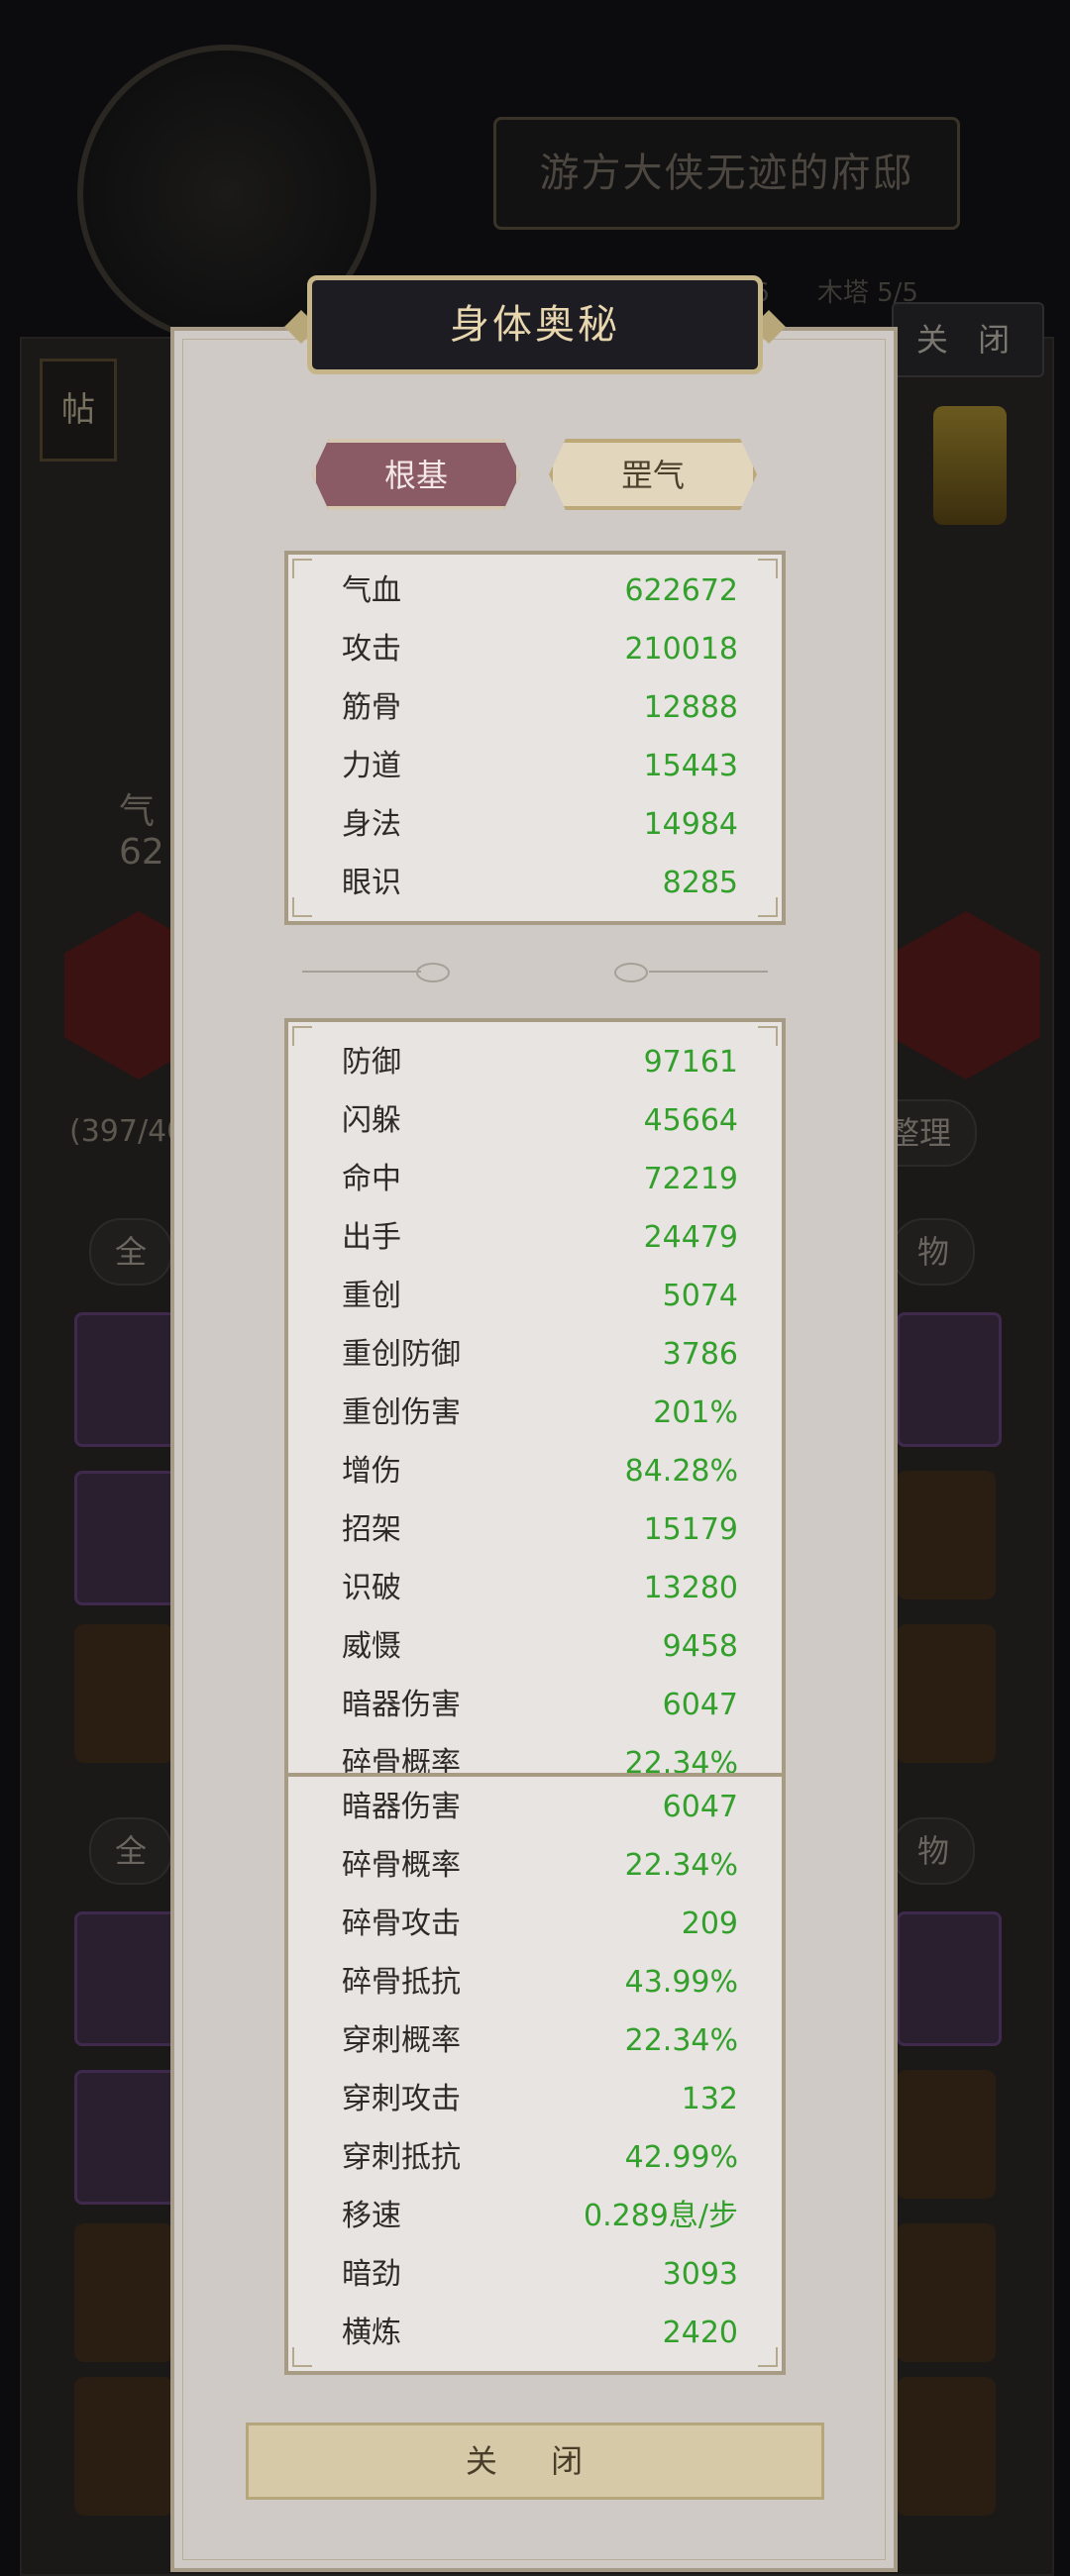 This screenshot has width=1070, height=2576. What do you see at coordinates (371, 2216) in the screenshot?
I see `stat-label: 移速` at bounding box center [371, 2216].